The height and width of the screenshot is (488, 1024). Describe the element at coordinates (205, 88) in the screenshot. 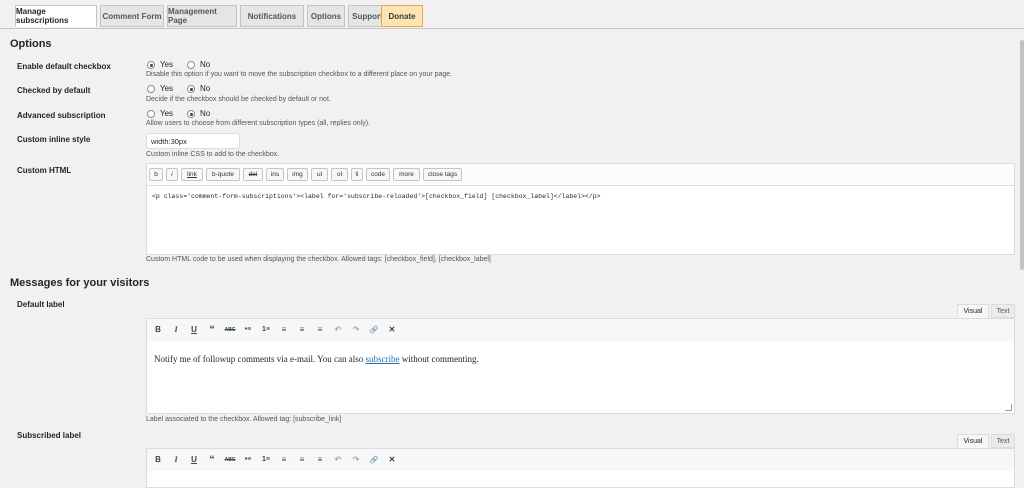

I see `checked-default-no-label: No` at that location.